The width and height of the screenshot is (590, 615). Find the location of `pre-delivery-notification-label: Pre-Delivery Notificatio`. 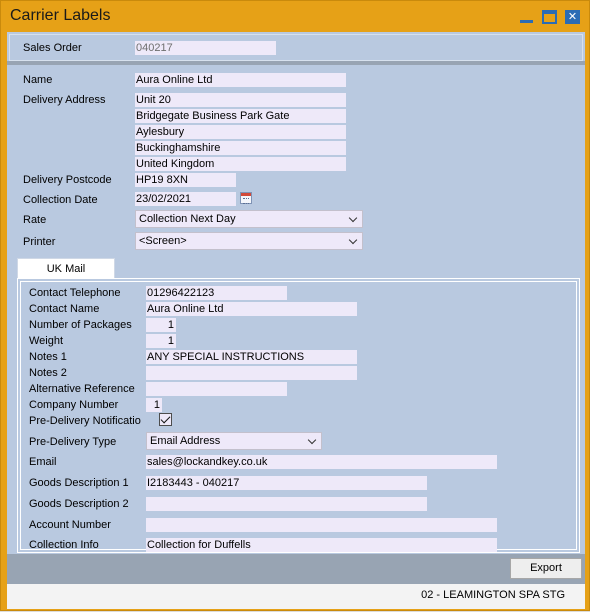

pre-delivery-notification-label: Pre-Delivery Notificatio is located at coordinates (85, 421).